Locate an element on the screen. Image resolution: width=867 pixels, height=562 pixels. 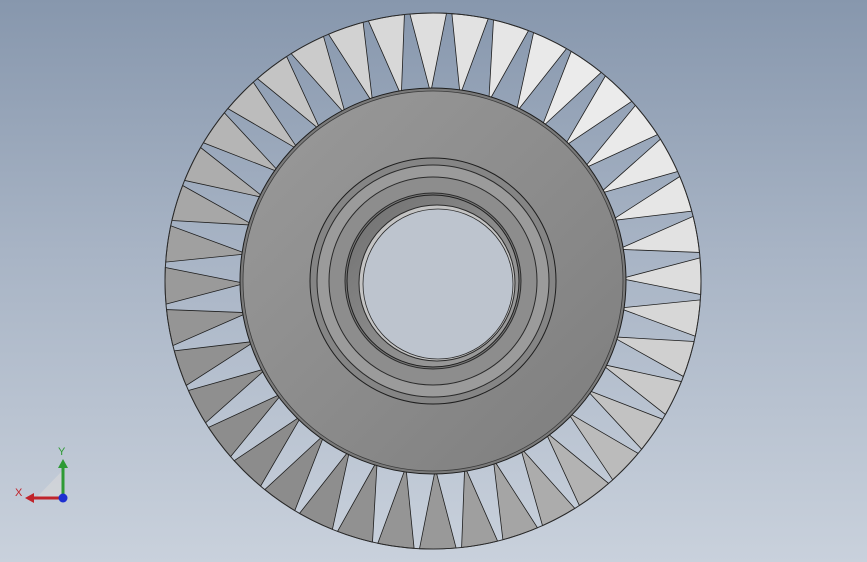
triad-plane-shade is located at coordinates (49, 484).